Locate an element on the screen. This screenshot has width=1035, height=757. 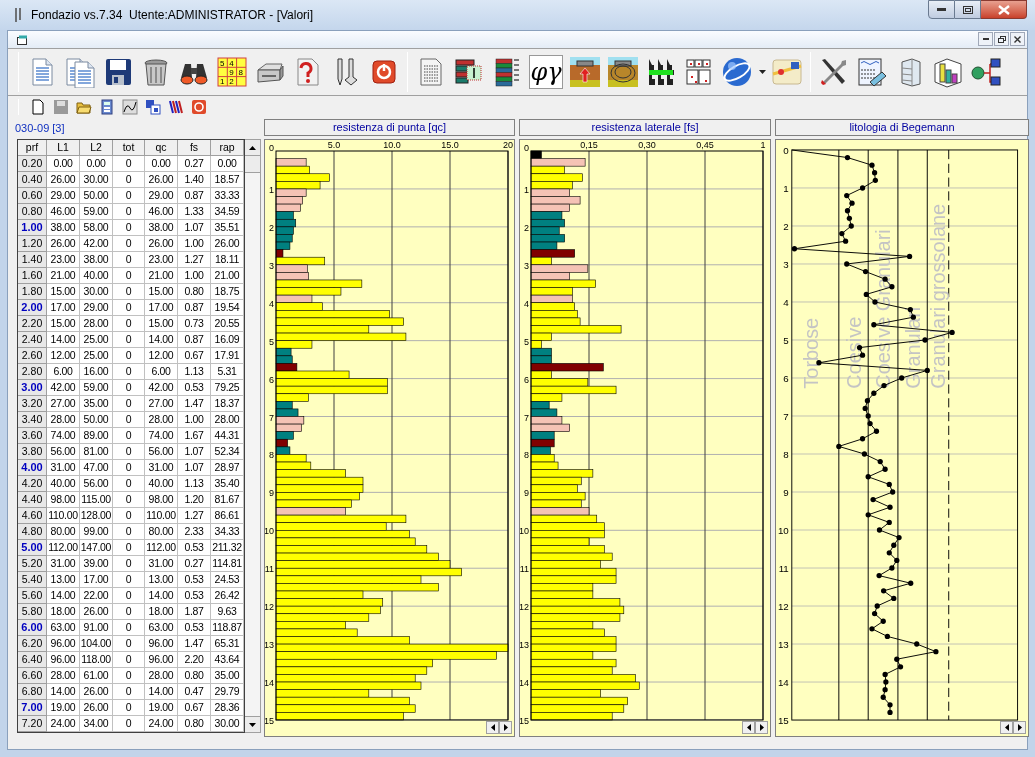
table-cell: 31.00 is located at coordinates (63, 468).